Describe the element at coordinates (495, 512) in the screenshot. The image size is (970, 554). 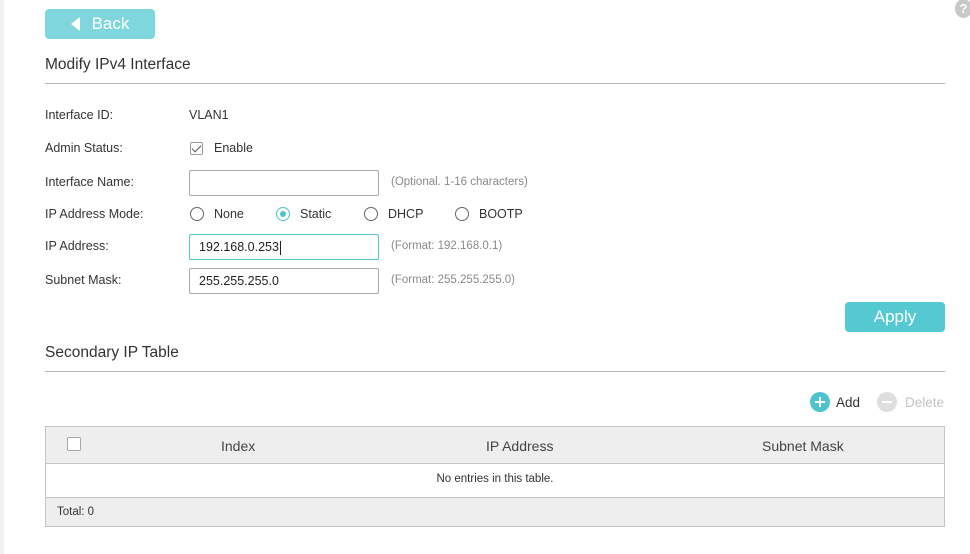
I see `table-total: Total: 0` at that location.